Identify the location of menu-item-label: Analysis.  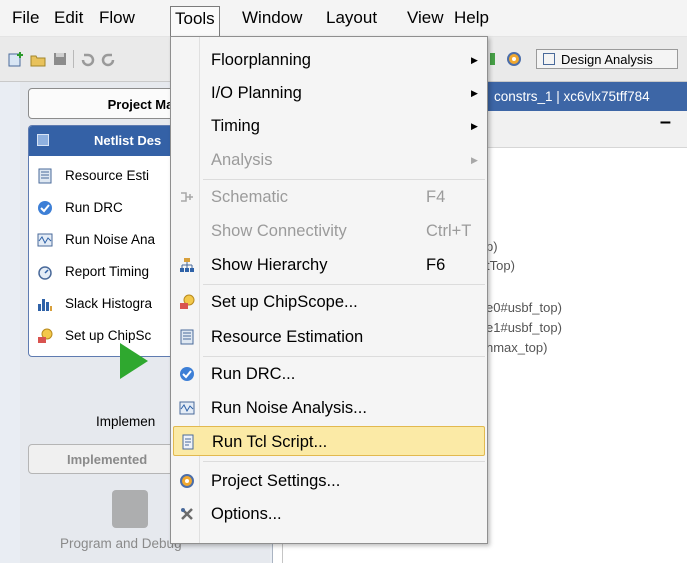
(242, 160).